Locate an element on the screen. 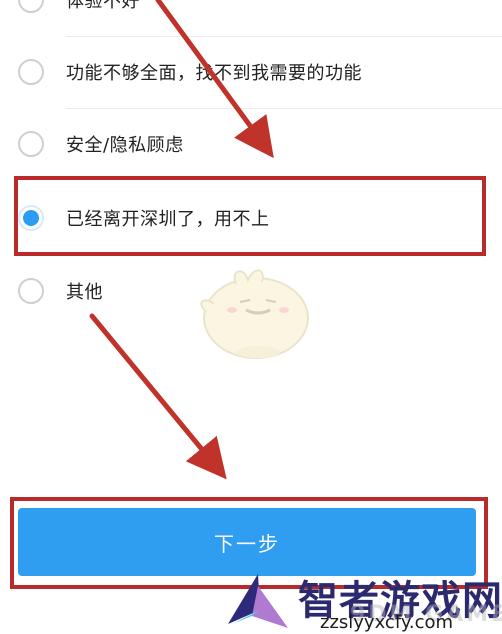  arrow-icon is located at coordinates (158, 396).